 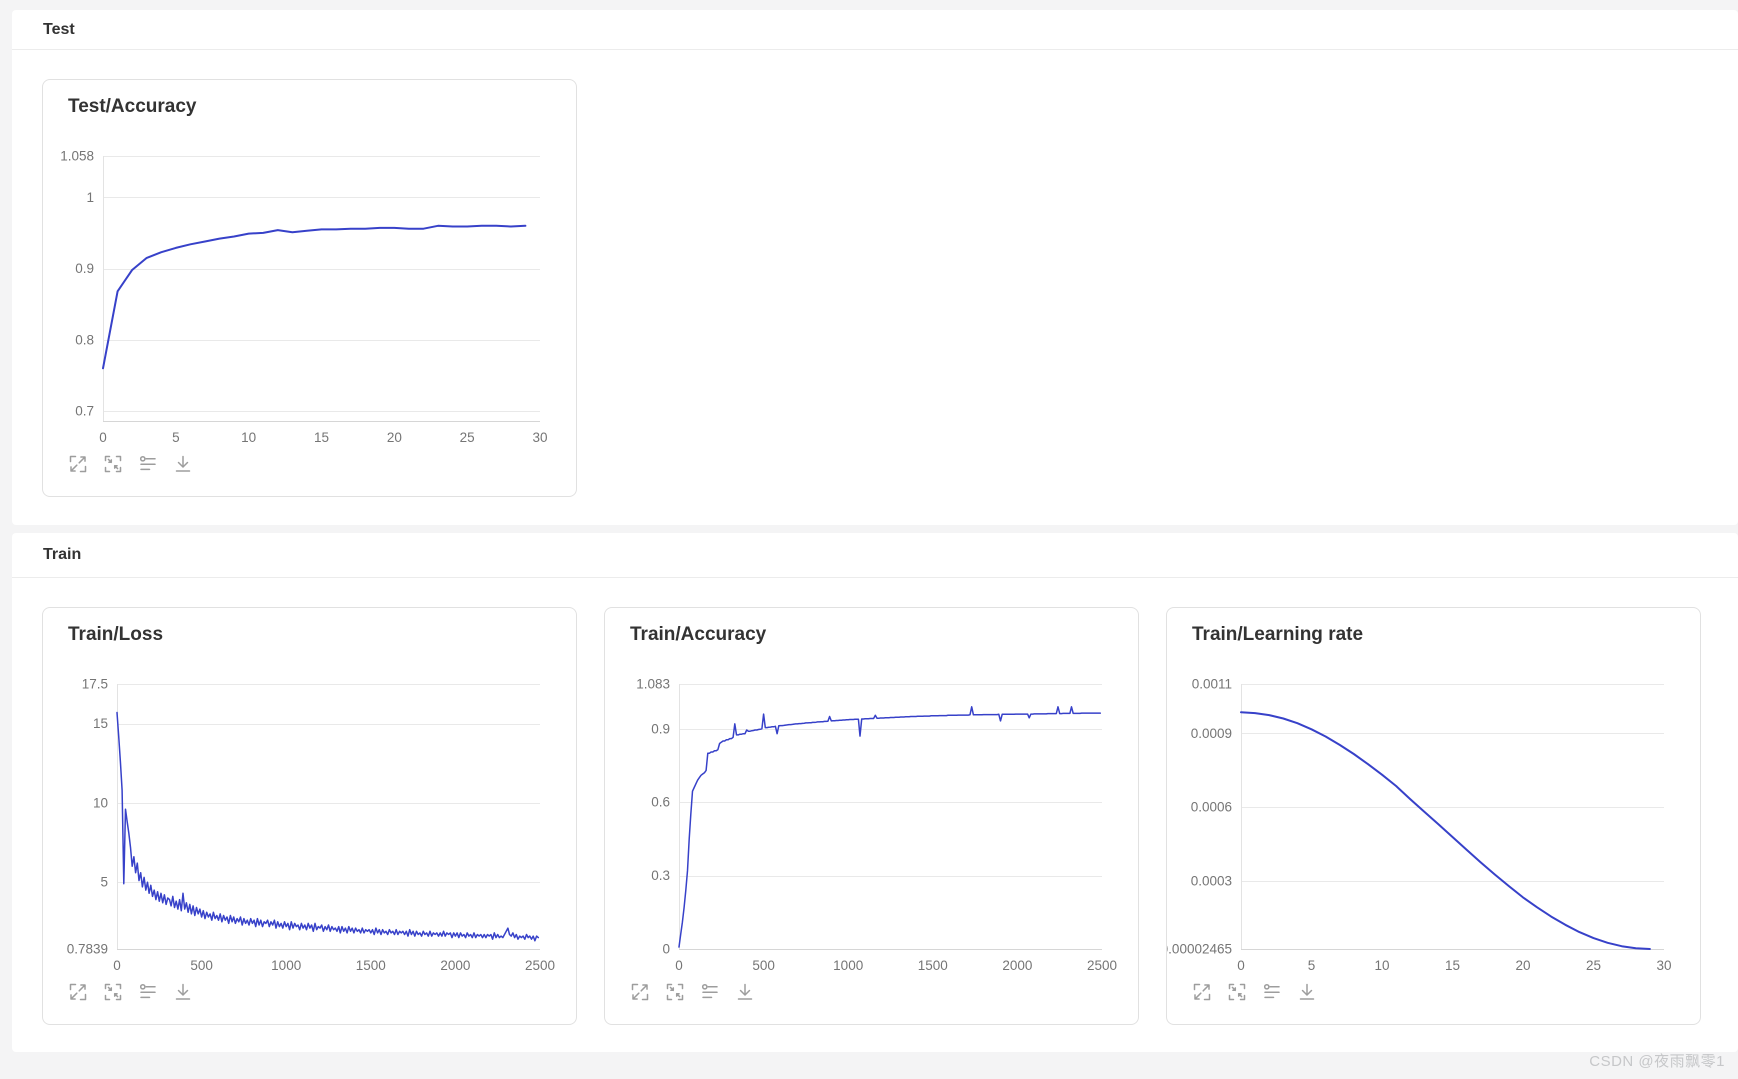 What do you see at coordinates (660, 802) in the screenshot?
I see `y-tick-label: 0.6` at bounding box center [660, 802].